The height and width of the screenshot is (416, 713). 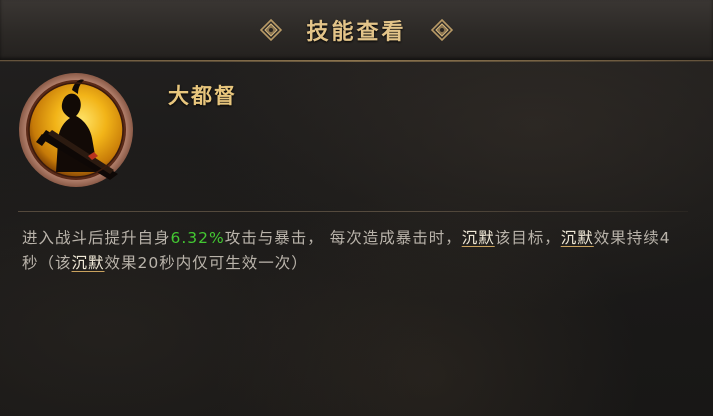 I want to click on right-diamond-ornament-icon, so click(x=441, y=30).